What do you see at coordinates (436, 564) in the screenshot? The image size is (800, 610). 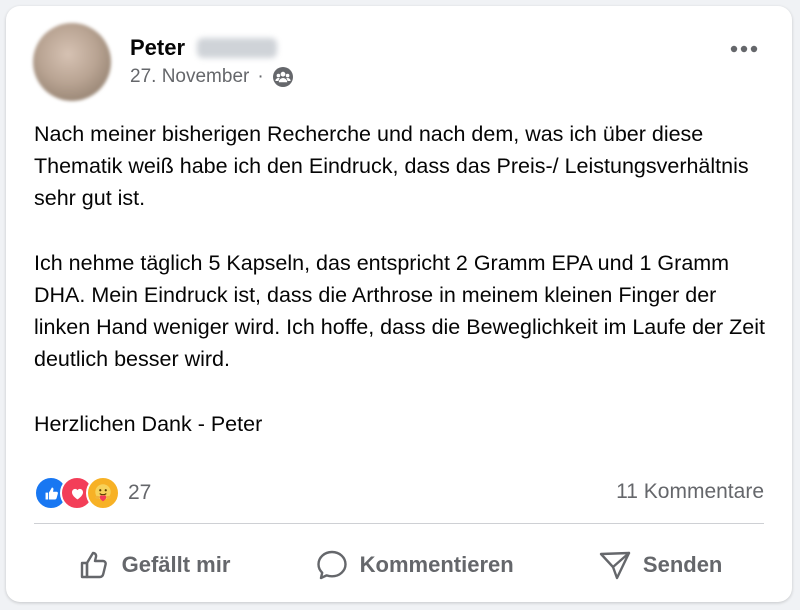 I see `comment-button-label: Kommentieren` at bounding box center [436, 564].